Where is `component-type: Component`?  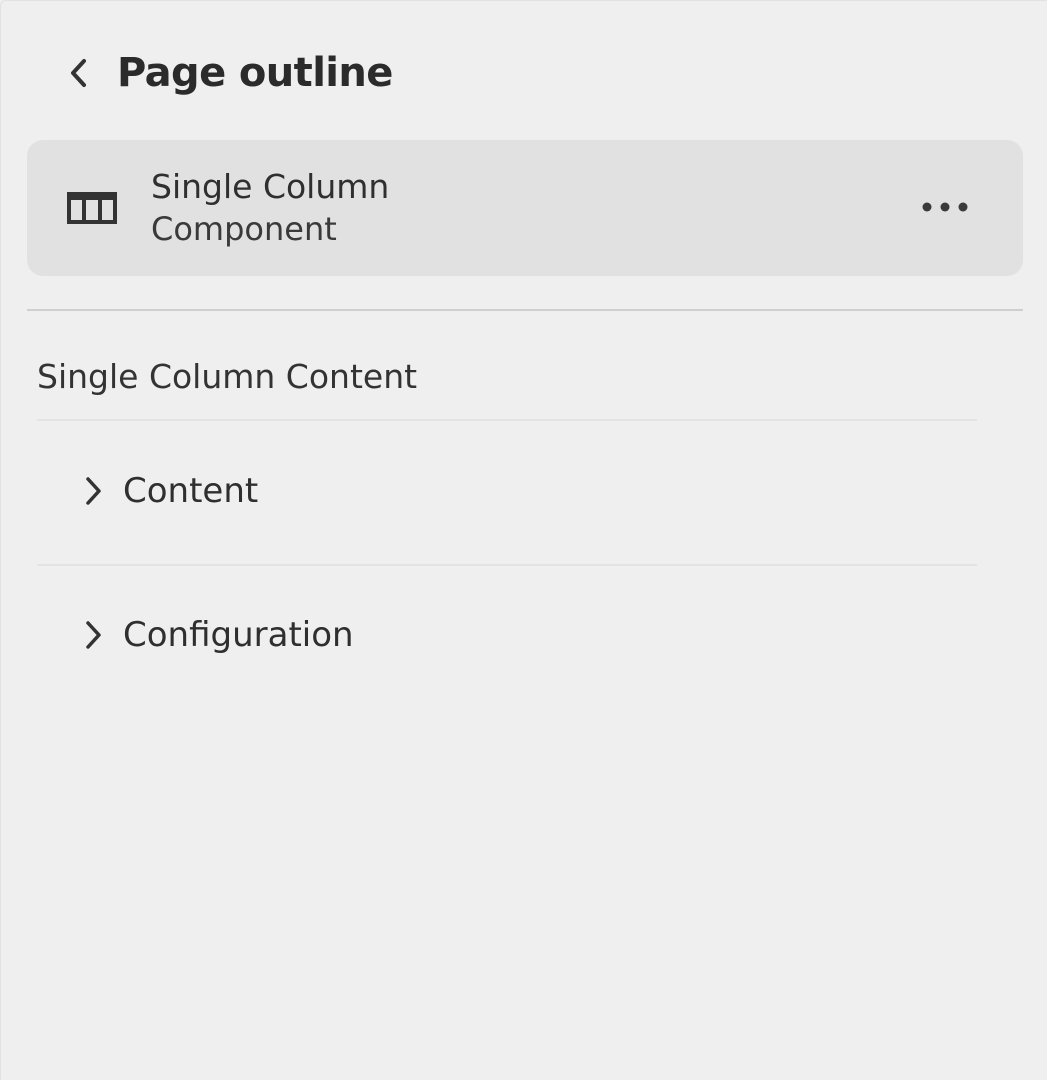 component-type: Component is located at coordinates (244, 229).